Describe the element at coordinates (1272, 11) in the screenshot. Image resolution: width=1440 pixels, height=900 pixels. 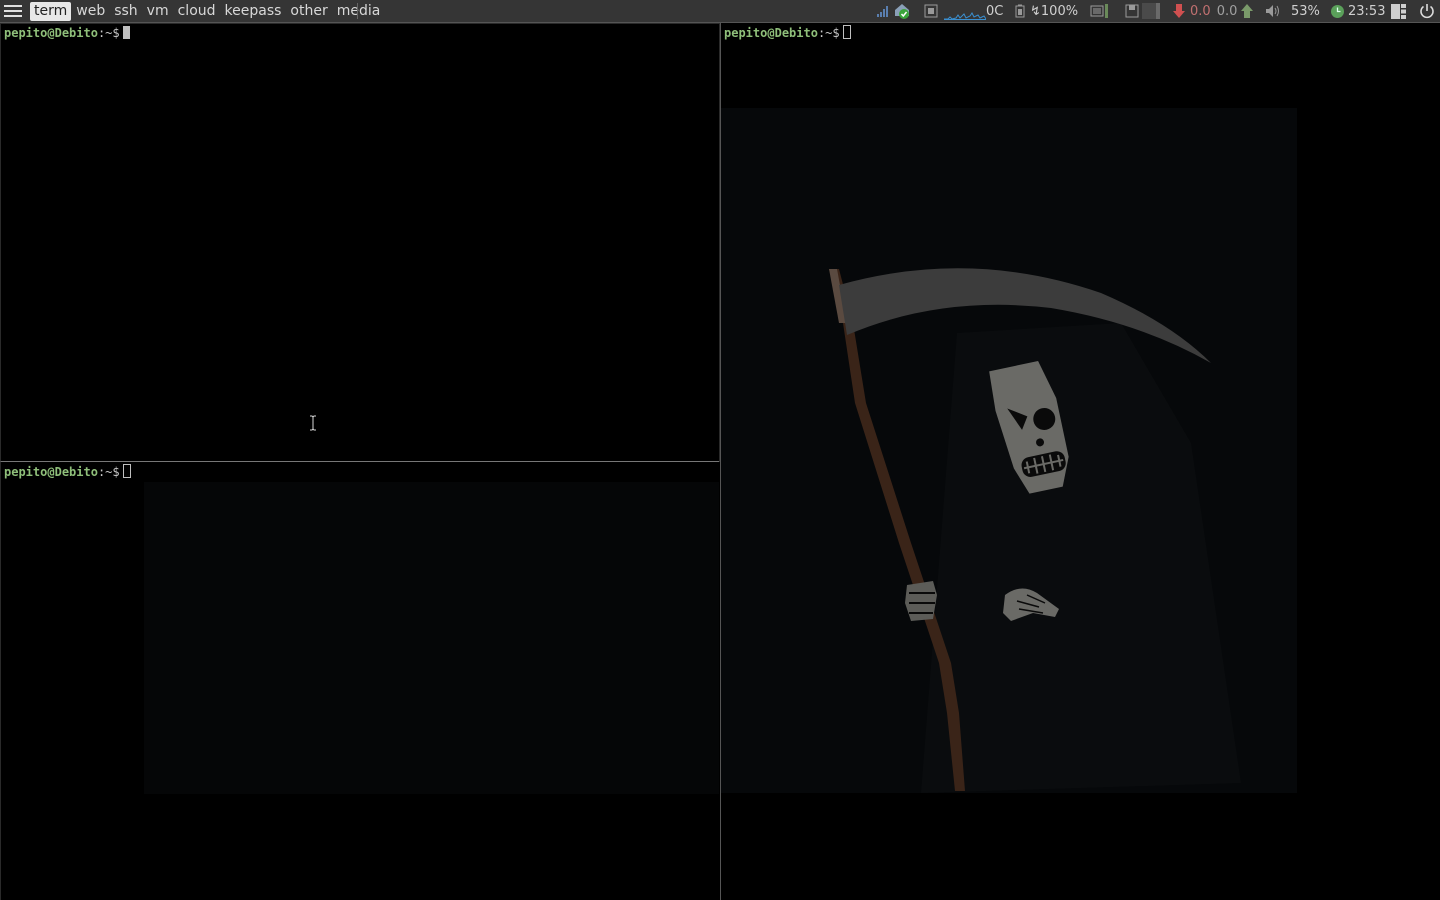
I see `speaker-icon` at that location.